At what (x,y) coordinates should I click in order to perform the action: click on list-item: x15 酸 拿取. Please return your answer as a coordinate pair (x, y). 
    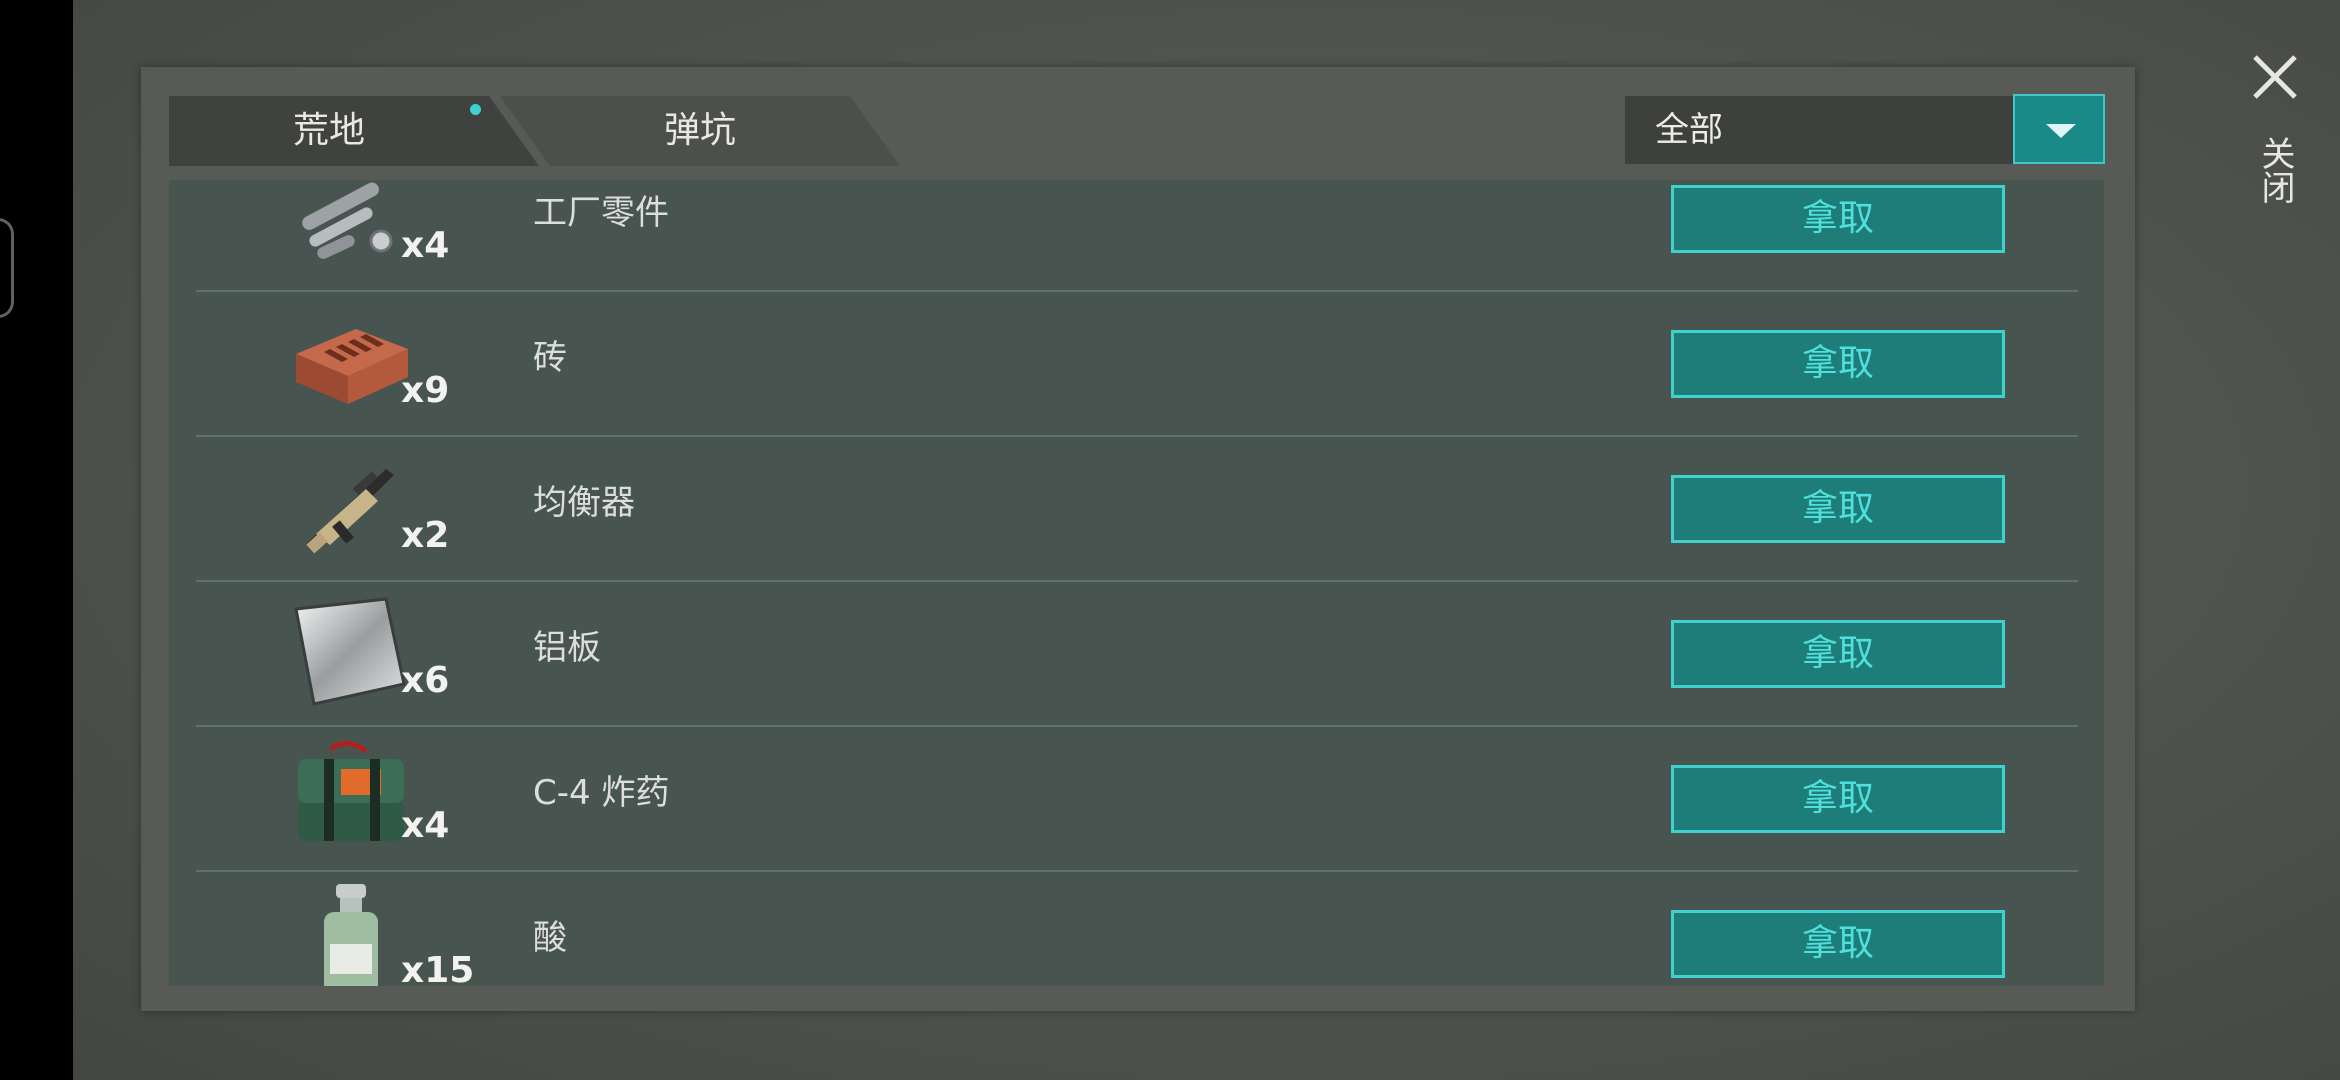
    Looking at the image, I should click on (1137, 929).